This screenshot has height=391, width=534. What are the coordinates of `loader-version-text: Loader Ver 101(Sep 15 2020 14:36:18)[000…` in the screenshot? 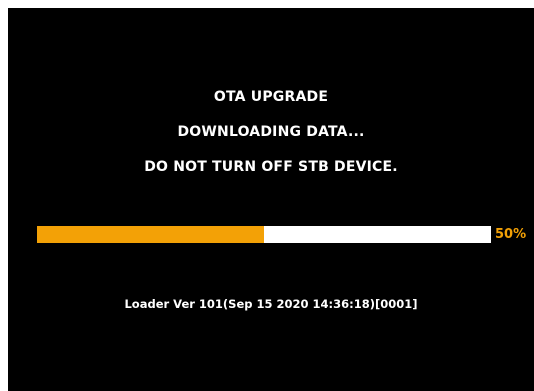 It's located at (271, 304).